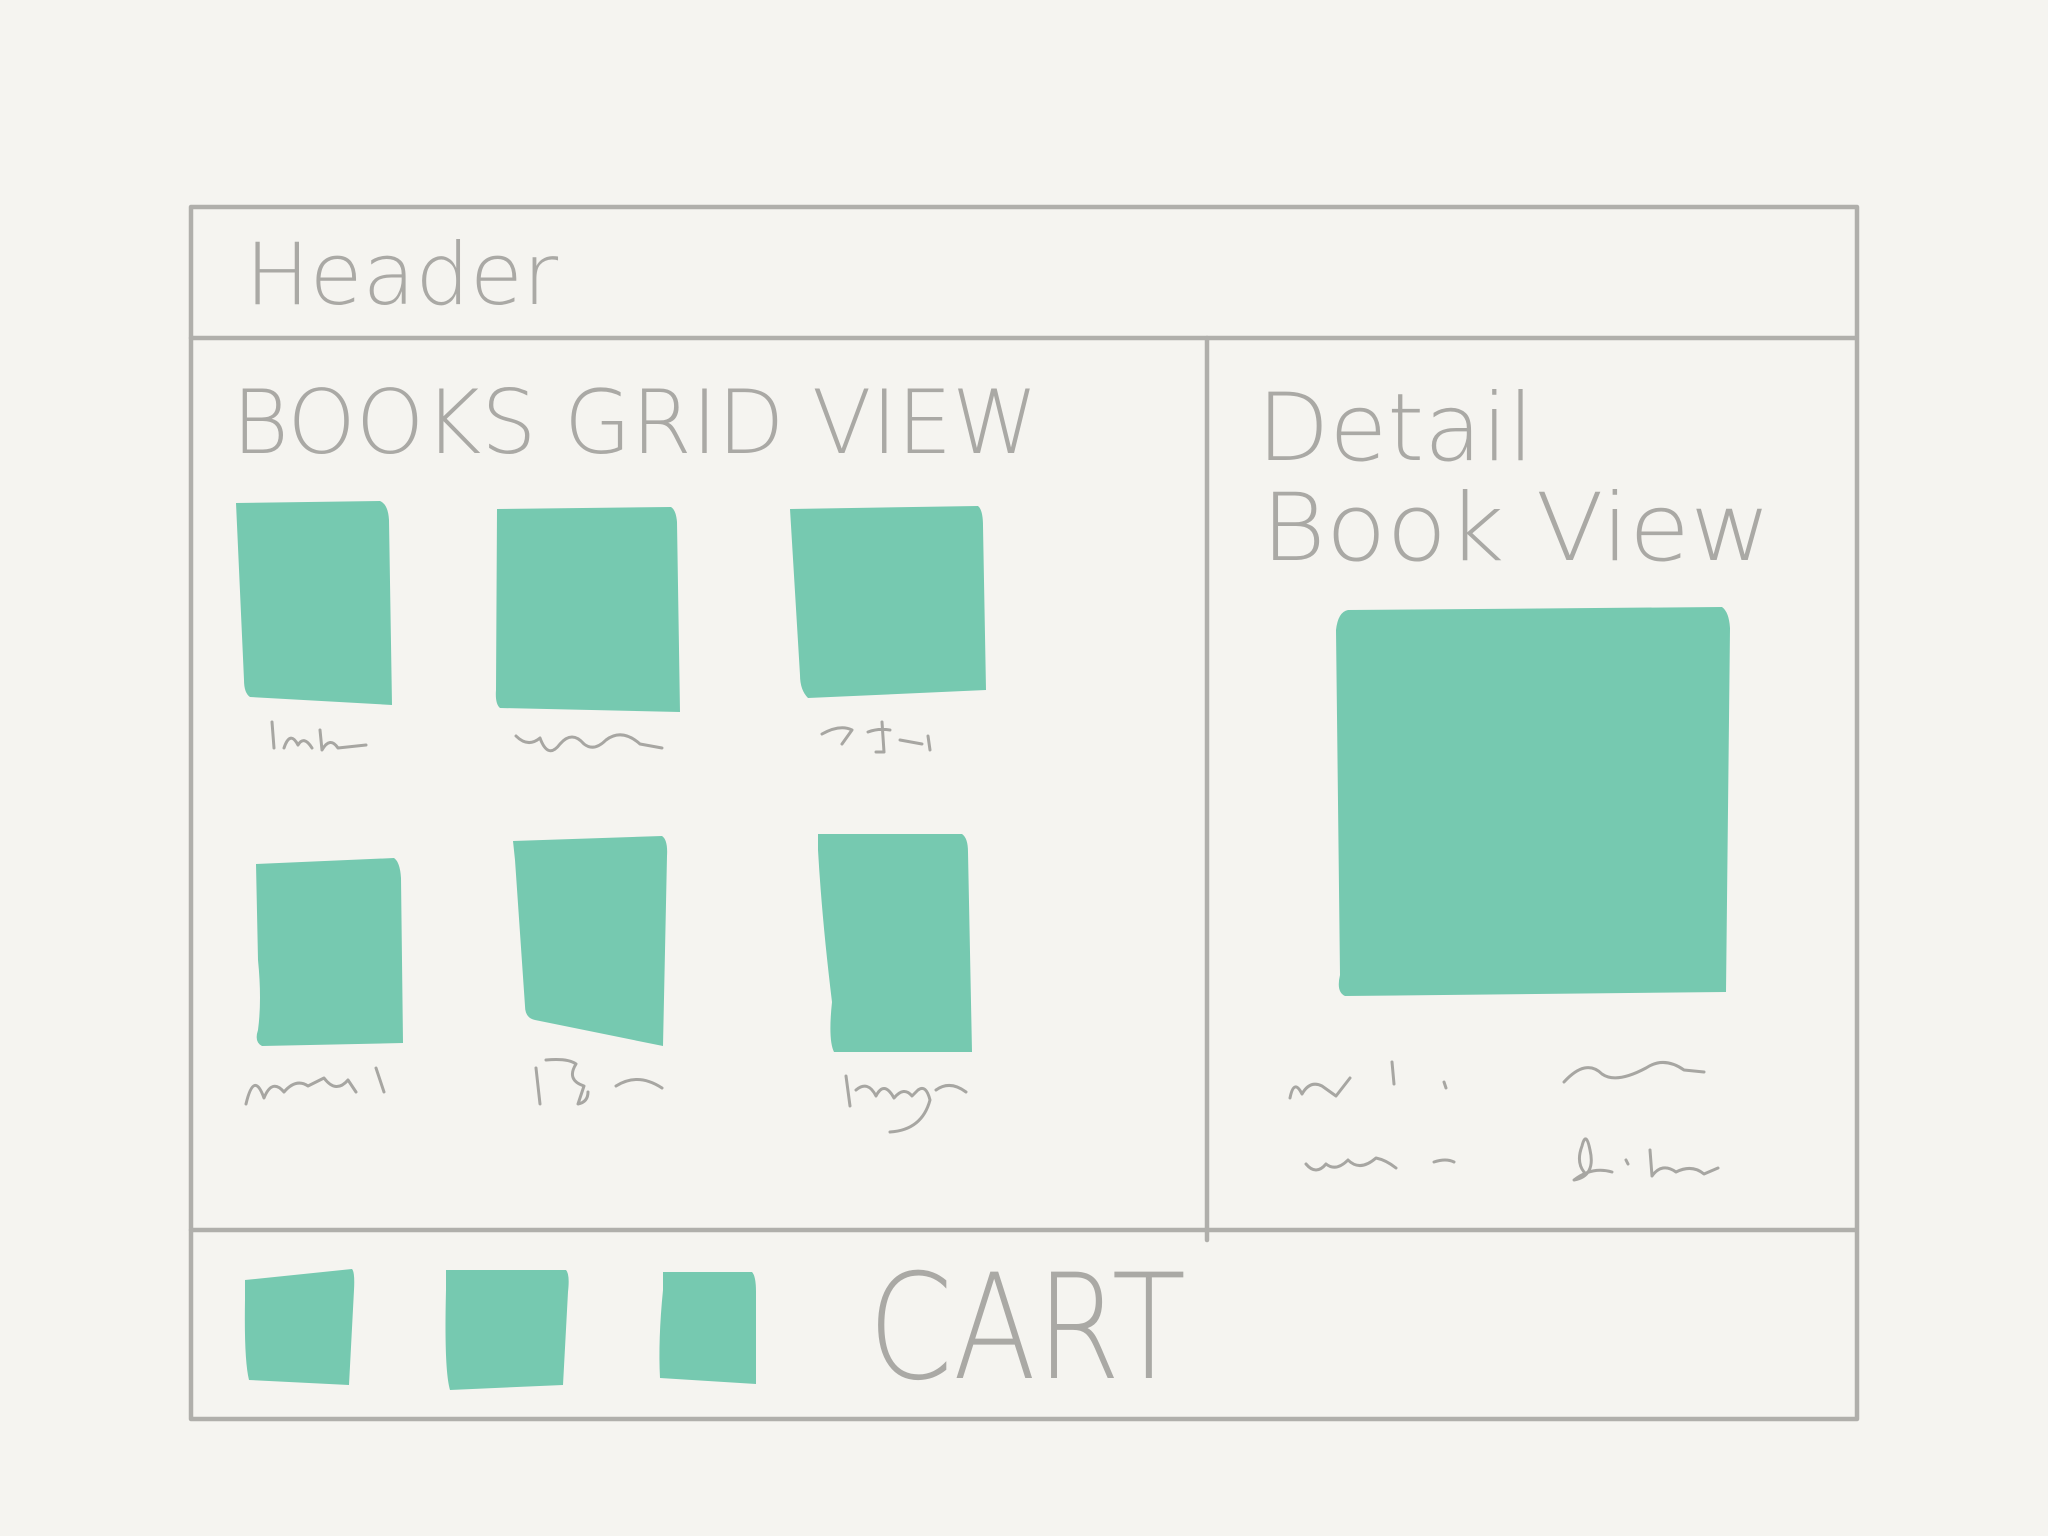  Describe the element at coordinates (1027, 1328) in the screenshot. I see `cart-label: CART` at that location.